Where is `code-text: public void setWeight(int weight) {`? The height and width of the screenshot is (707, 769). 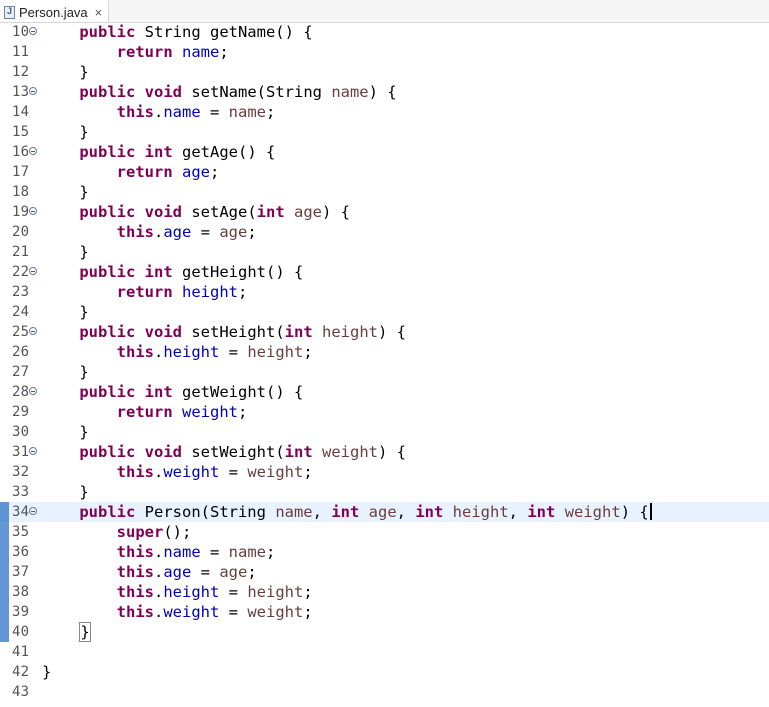
code-text: public void setWeight(int weight) { is located at coordinates (242, 452).